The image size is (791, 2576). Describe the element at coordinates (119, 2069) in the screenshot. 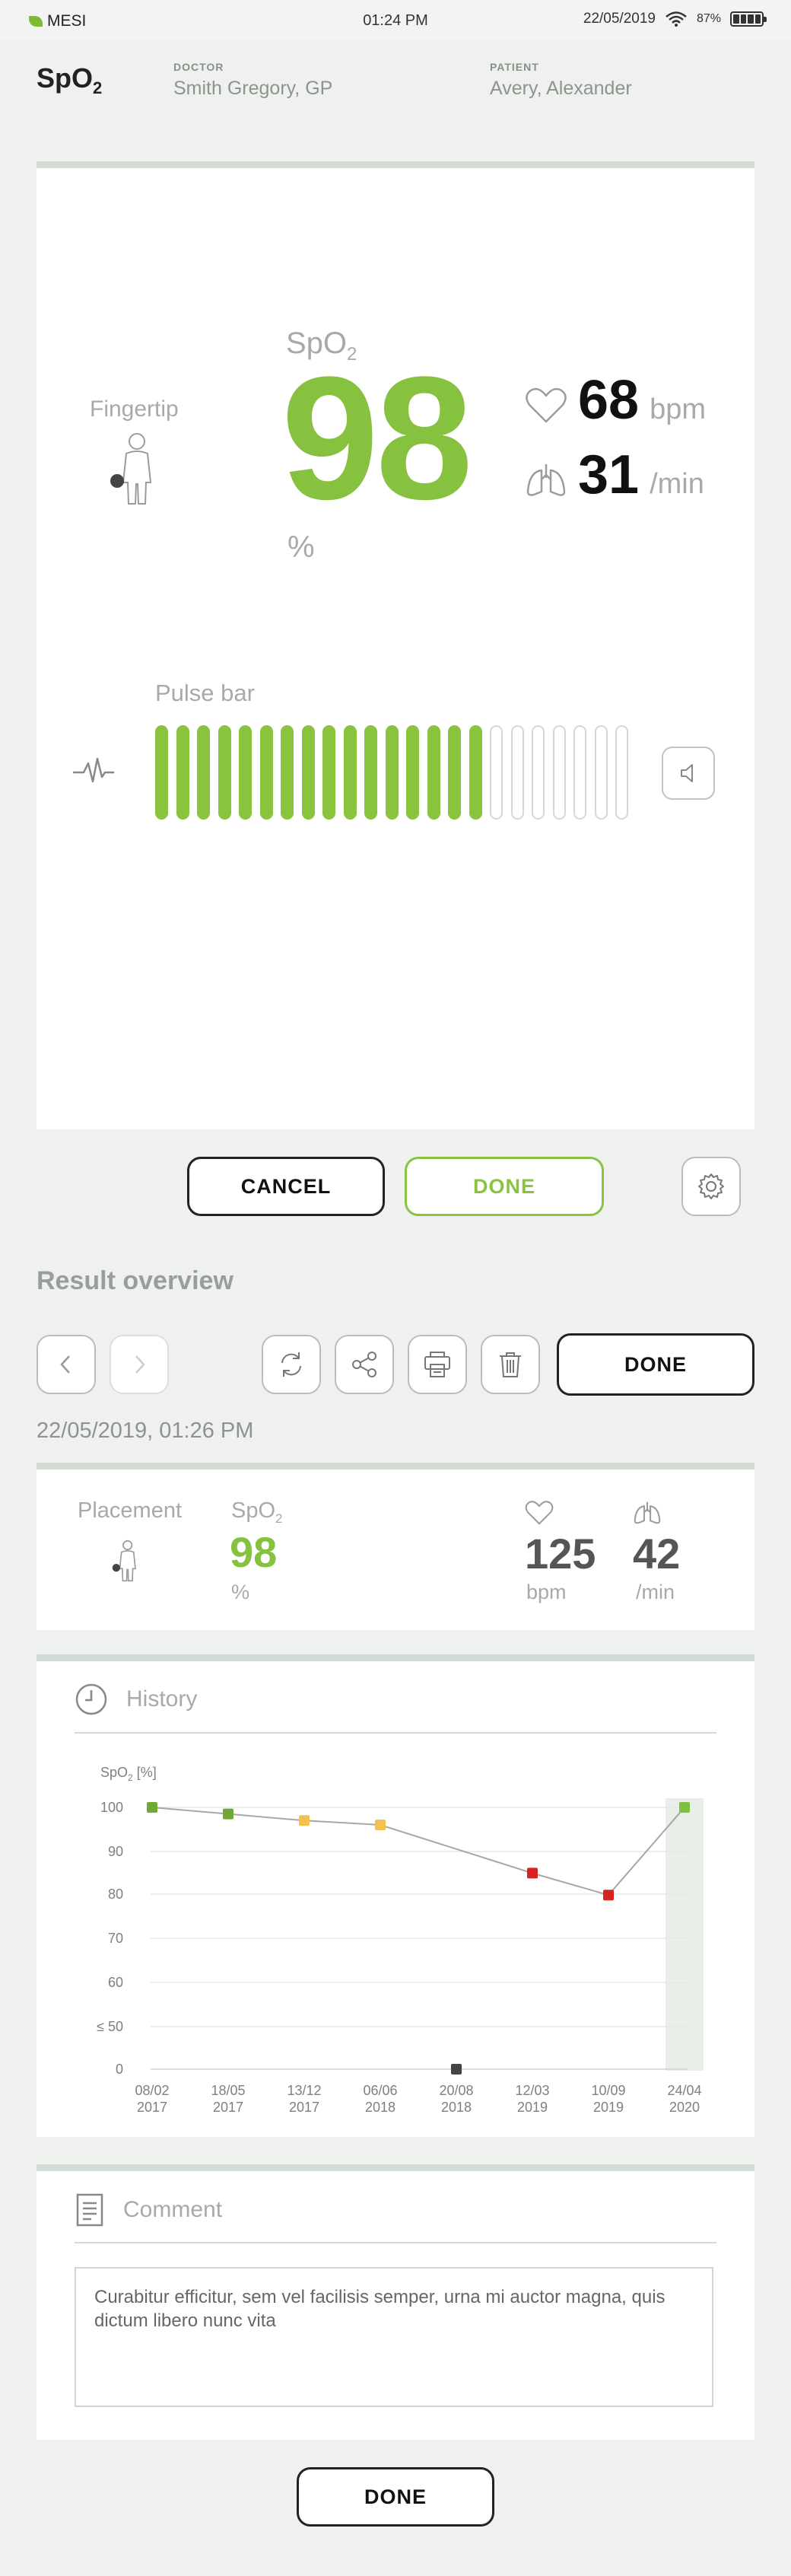

I see `y-tick-label: 0` at that location.